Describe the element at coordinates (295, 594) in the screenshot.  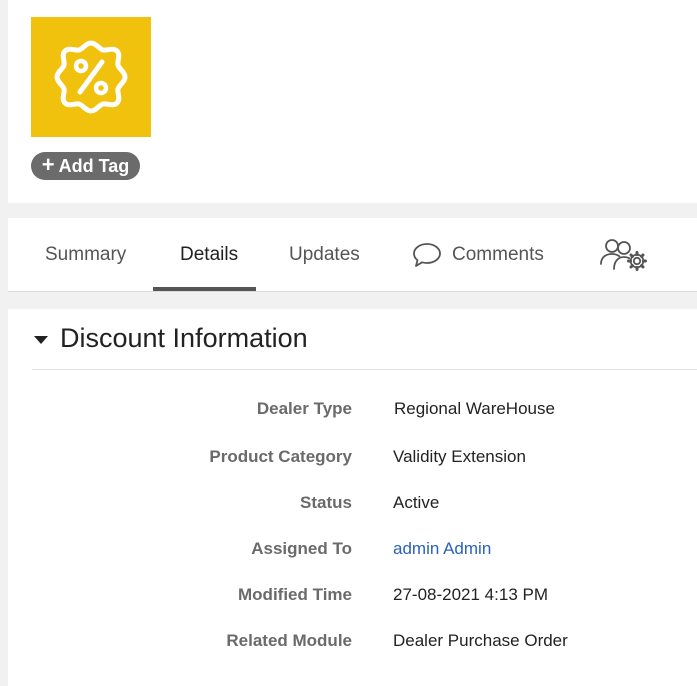
I see `field-label: Modified Time` at that location.